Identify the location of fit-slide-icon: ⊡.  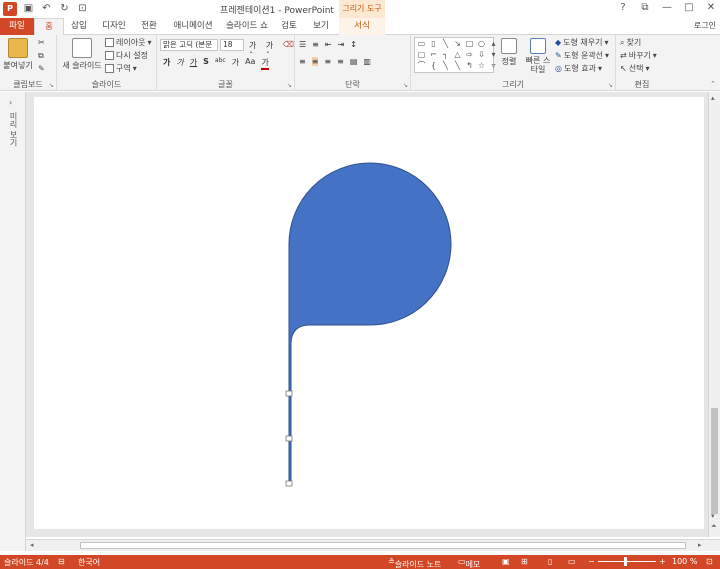
(709, 561).